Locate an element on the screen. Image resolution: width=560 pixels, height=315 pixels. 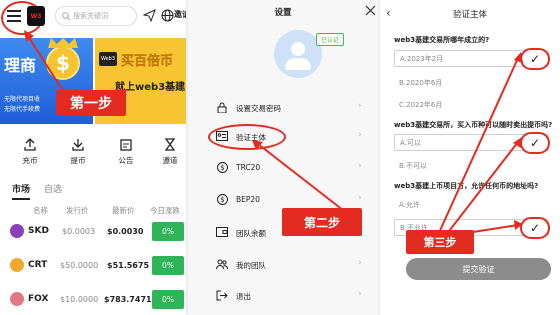
menu-item-label: 团队余额 is located at coordinates (251, 233).